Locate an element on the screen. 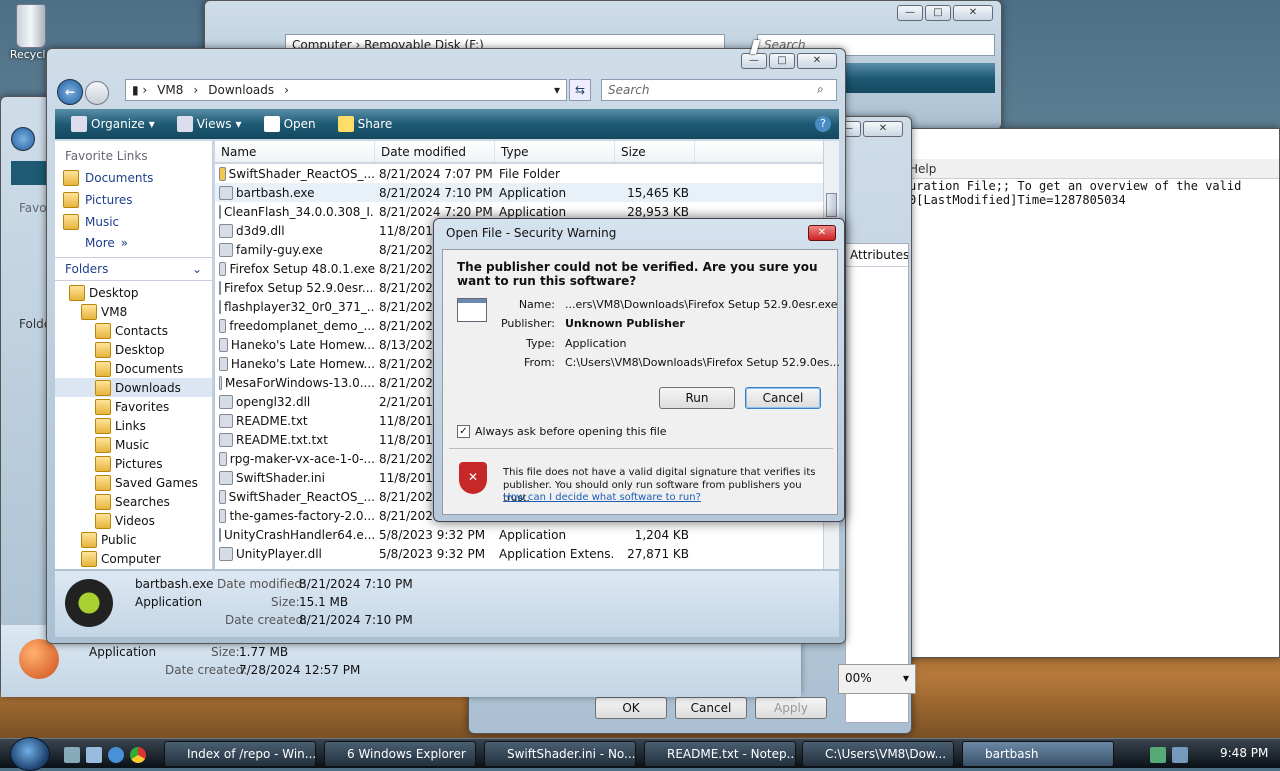 The image size is (1280, 771). tree-item-label: Links is located at coordinates (130, 425).